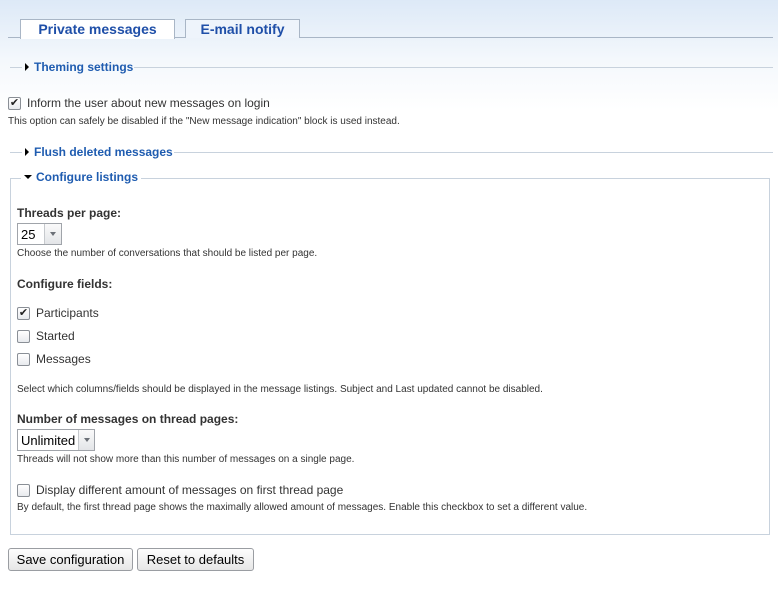 This screenshot has height=606, width=778. I want to click on first-page-checkbox, so click(23, 490).